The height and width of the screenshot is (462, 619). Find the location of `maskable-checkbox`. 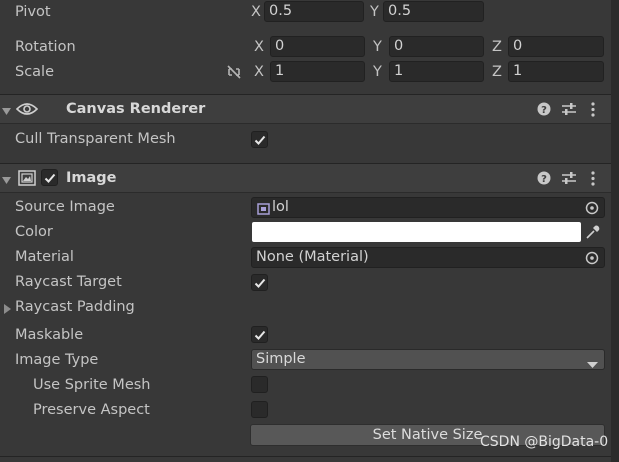

maskable-checkbox is located at coordinates (259, 334).